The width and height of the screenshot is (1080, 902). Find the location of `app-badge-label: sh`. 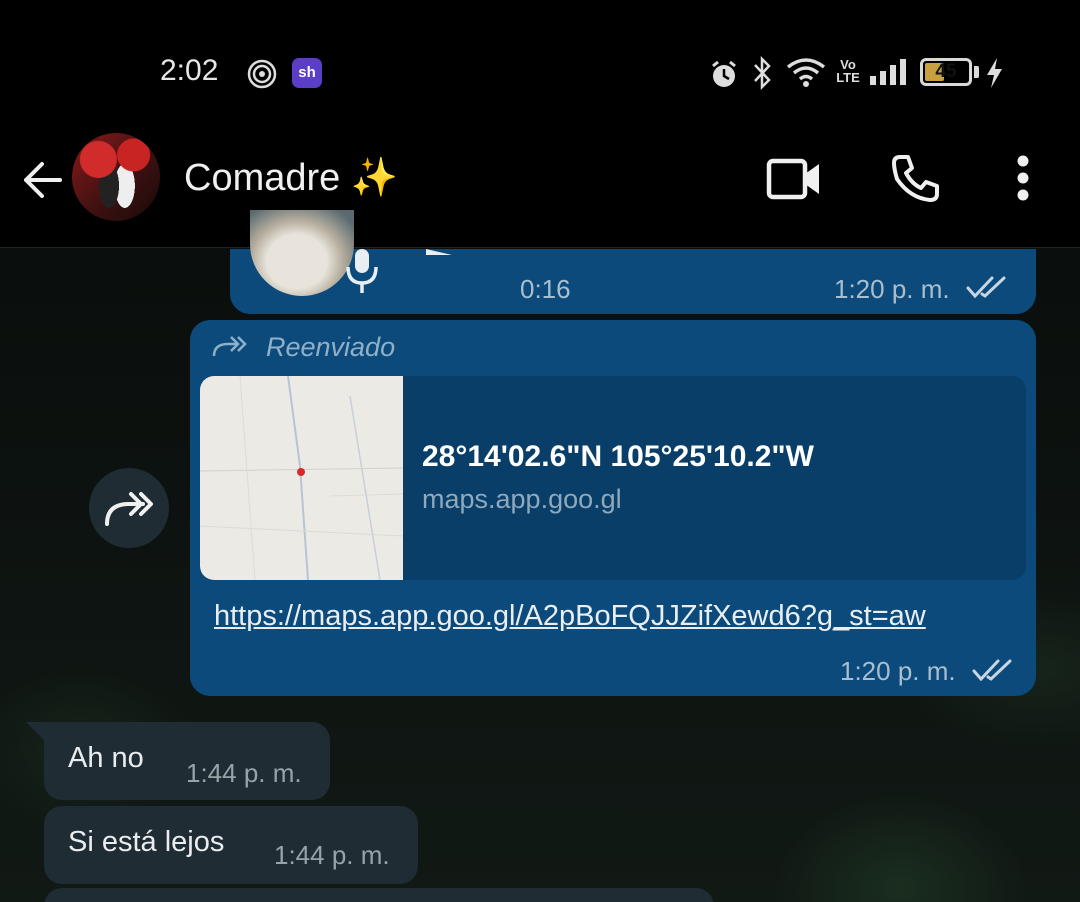

app-badge-label: sh is located at coordinates (307, 72).